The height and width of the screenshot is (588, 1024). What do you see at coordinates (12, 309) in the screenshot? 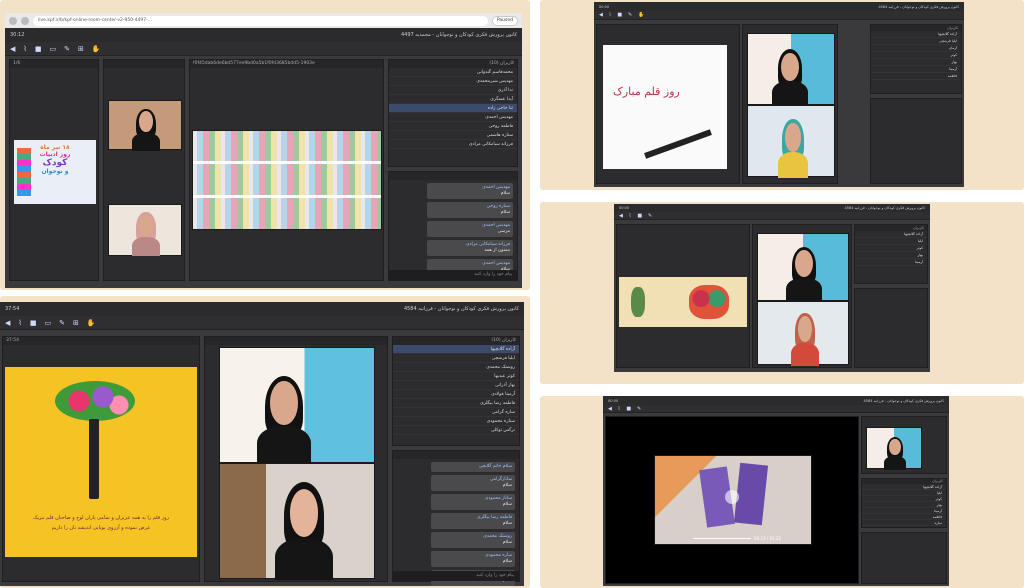
I see `timer: 37:54` at bounding box center [12, 309].